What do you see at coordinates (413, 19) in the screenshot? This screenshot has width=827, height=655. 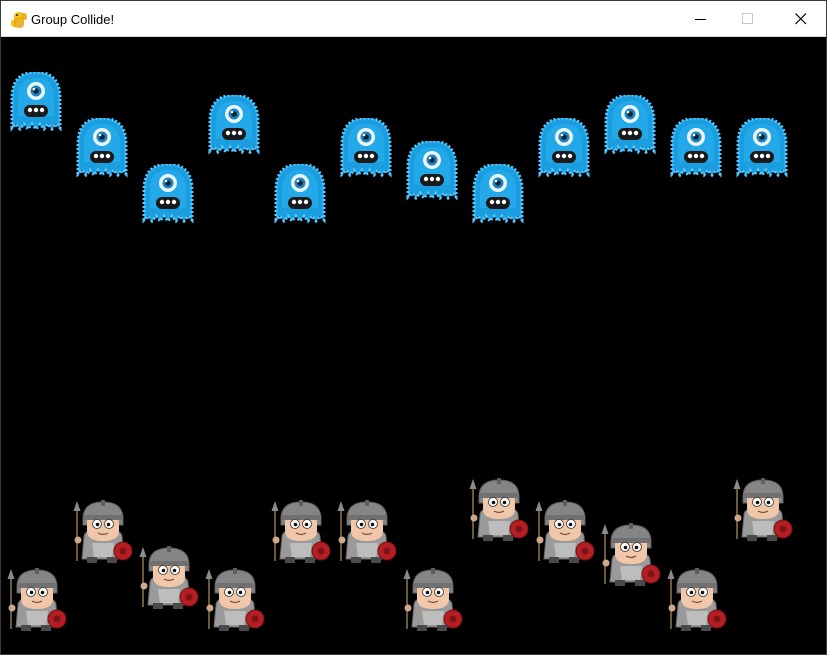 I see `title-bar: Group Collide!` at bounding box center [413, 19].